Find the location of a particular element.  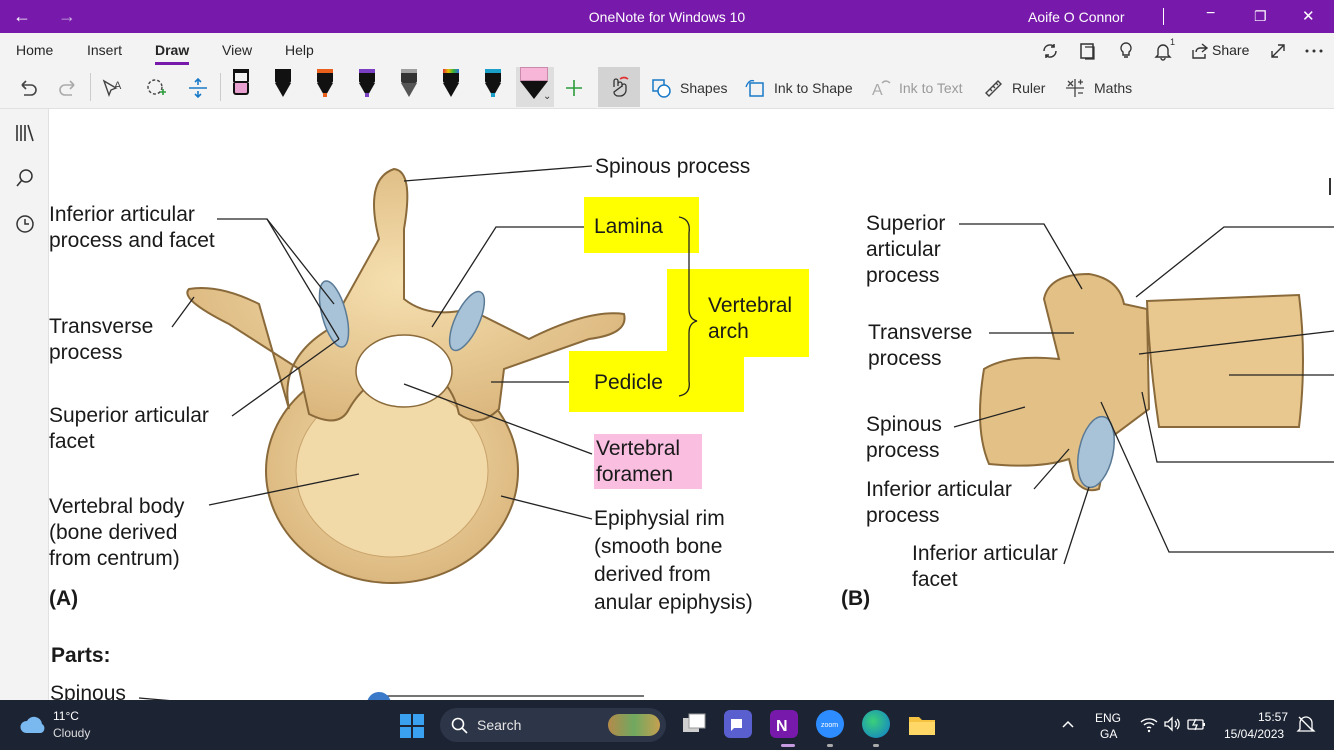

label-inferior-articular-a: Inferior articular is located at coordinates (122, 214).